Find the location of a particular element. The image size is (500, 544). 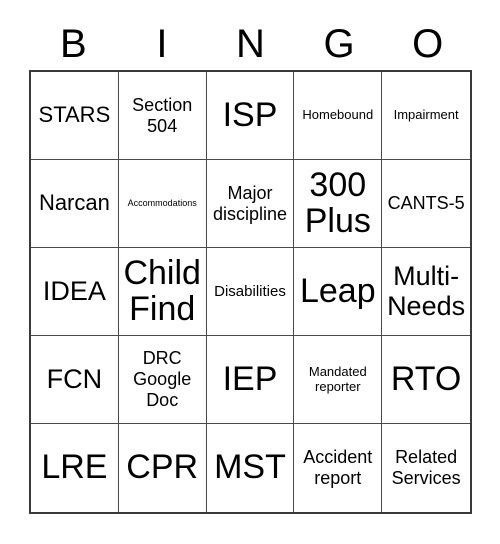

bingo-cell-i1: Section 504 is located at coordinates (162, 116).